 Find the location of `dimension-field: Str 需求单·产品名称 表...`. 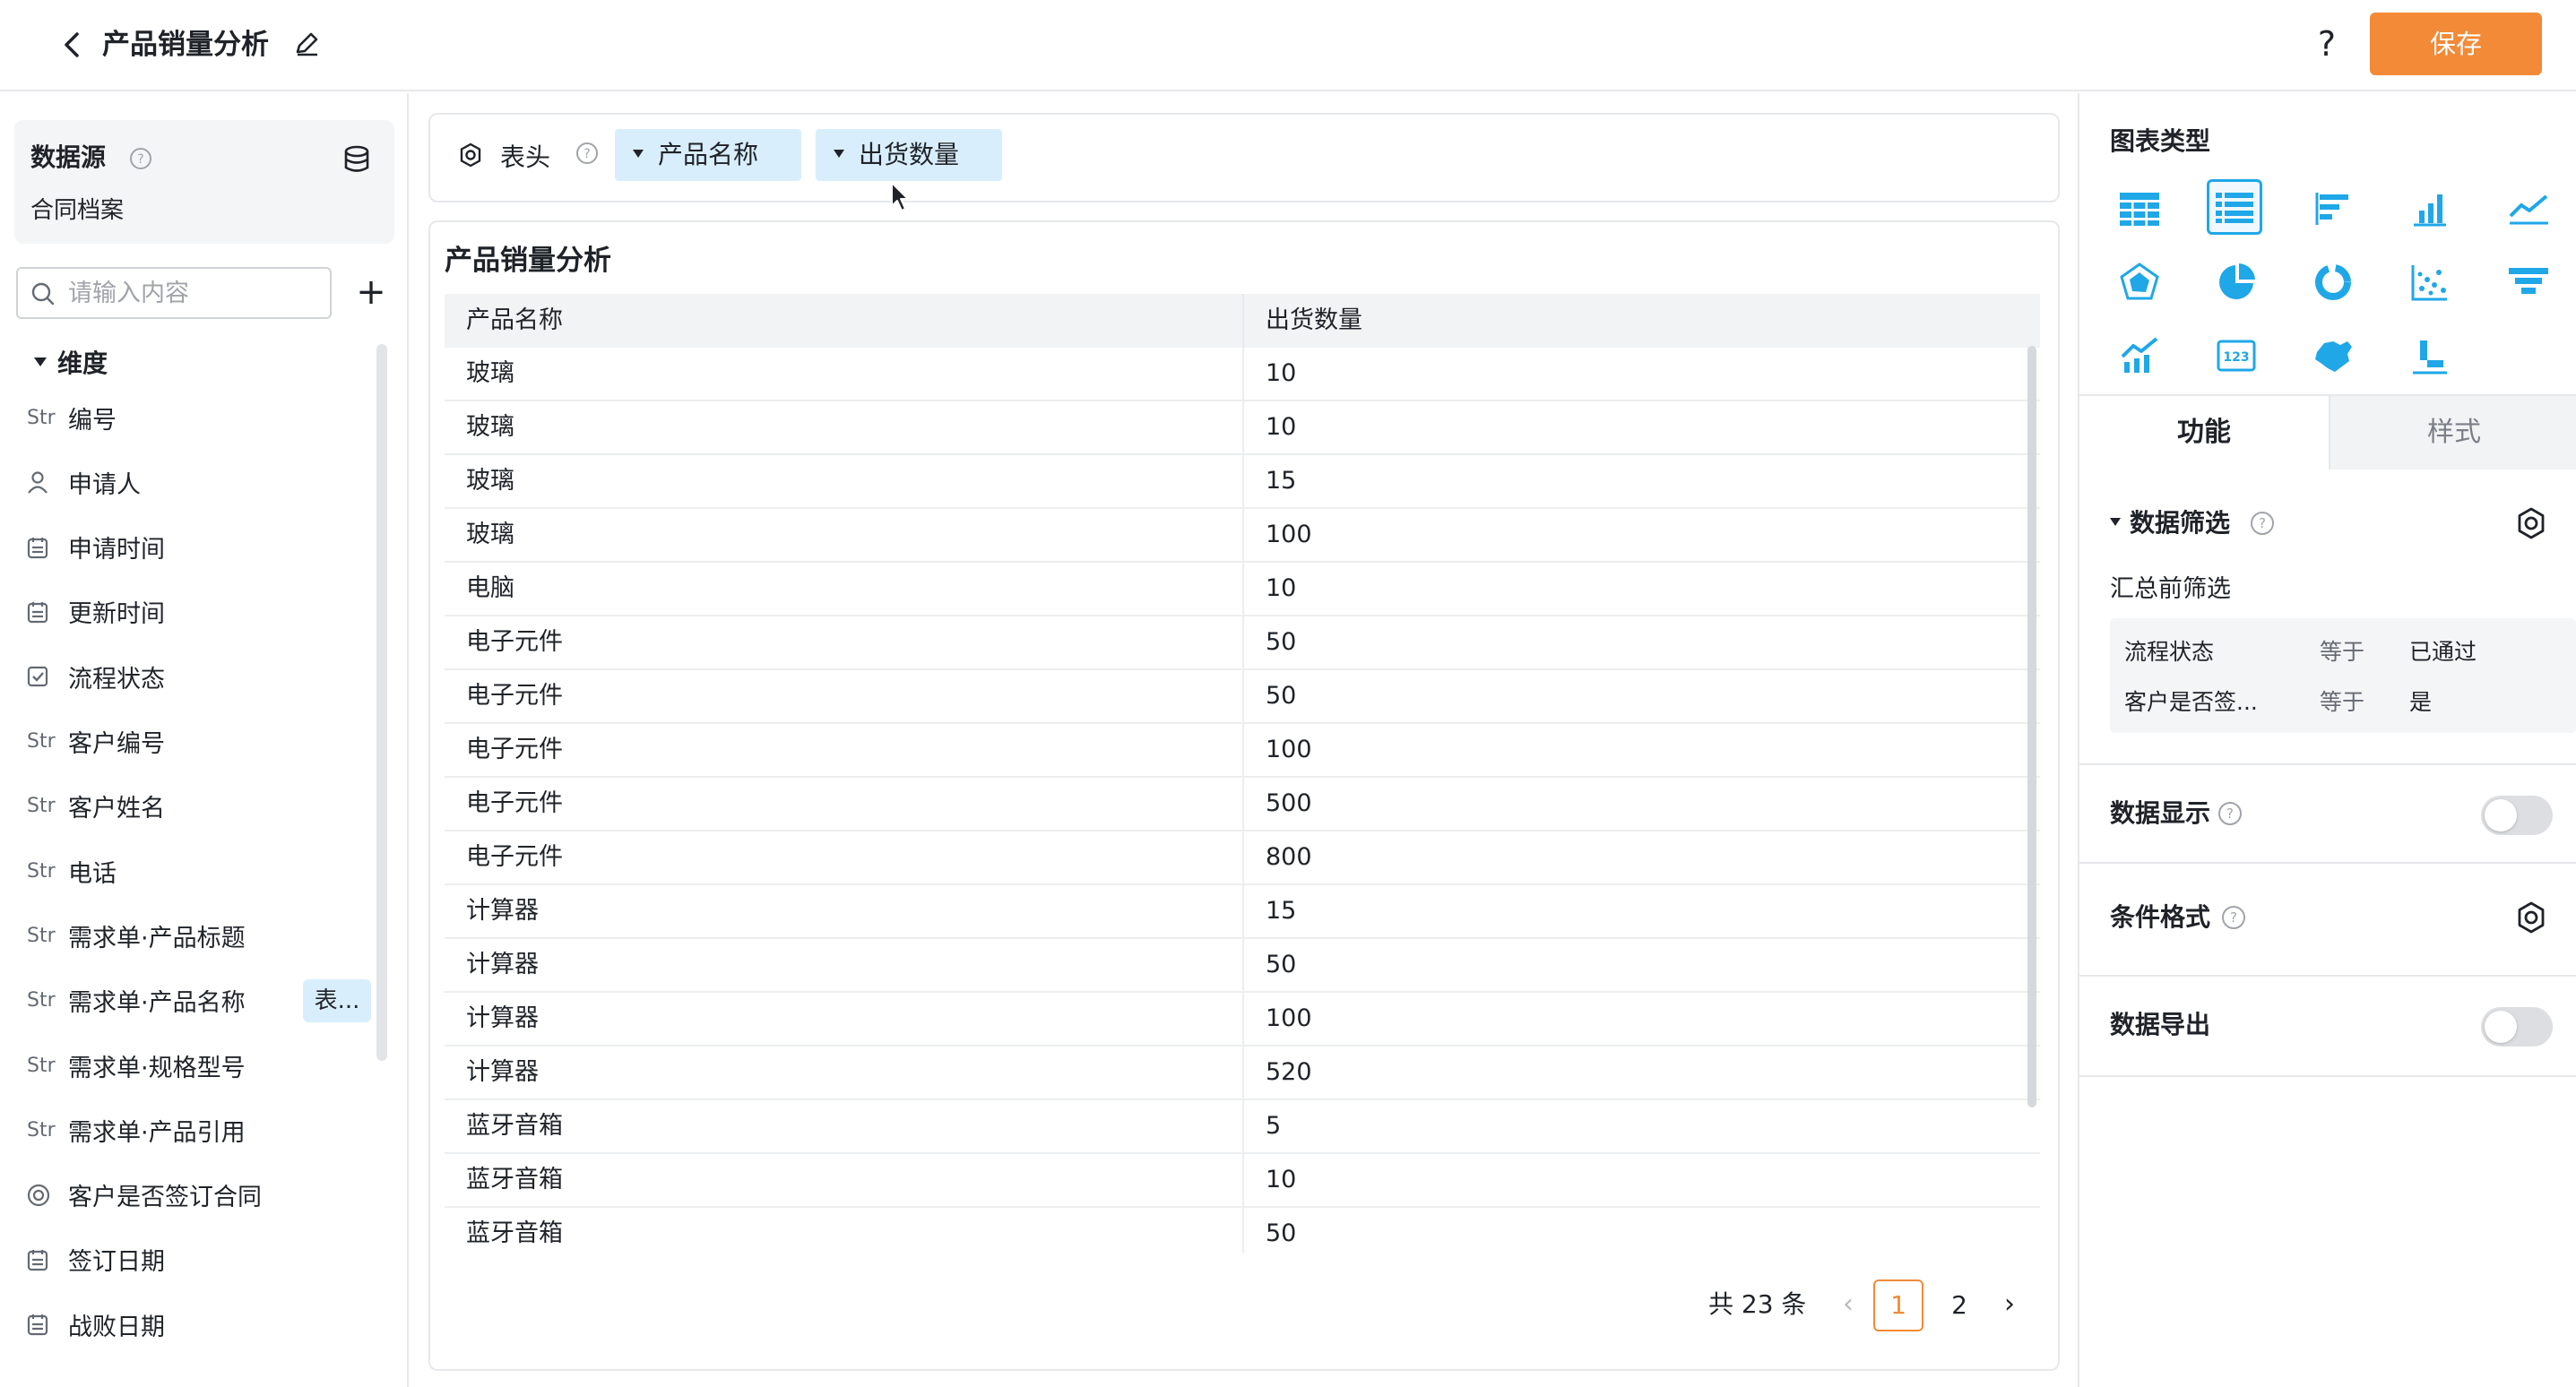

dimension-field: Str 需求单·产品名称 表... is located at coordinates (201, 1001).